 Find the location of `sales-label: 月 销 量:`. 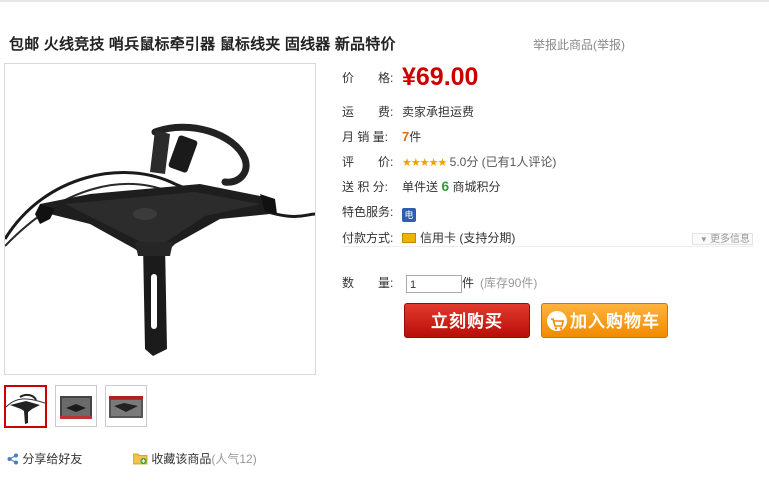

sales-label: 月 销 量: is located at coordinates (365, 137).